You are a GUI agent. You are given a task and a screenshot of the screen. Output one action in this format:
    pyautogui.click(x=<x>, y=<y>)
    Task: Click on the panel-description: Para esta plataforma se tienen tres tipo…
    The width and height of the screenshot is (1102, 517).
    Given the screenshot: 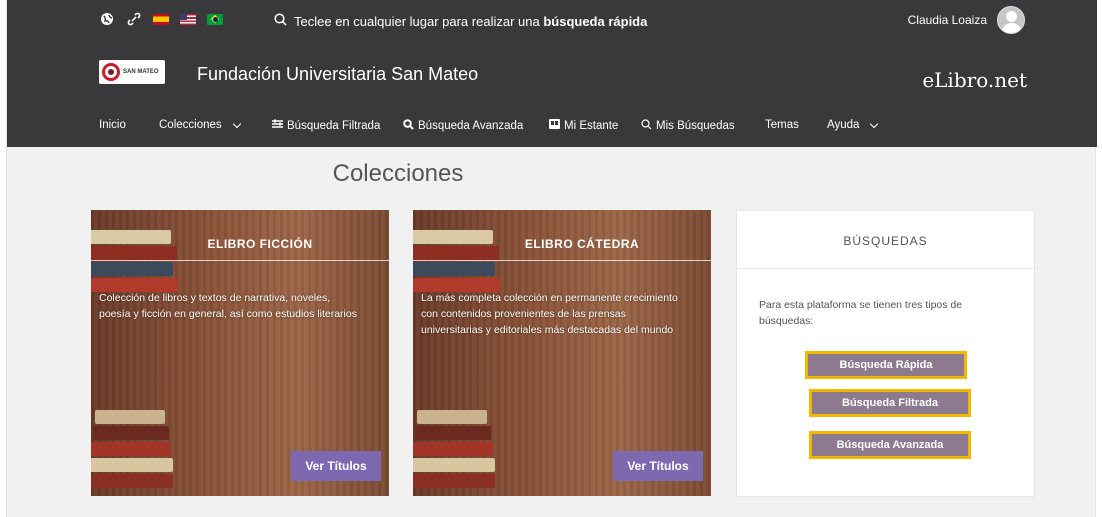 What is the action you would take?
    pyautogui.click(x=861, y=313)
    